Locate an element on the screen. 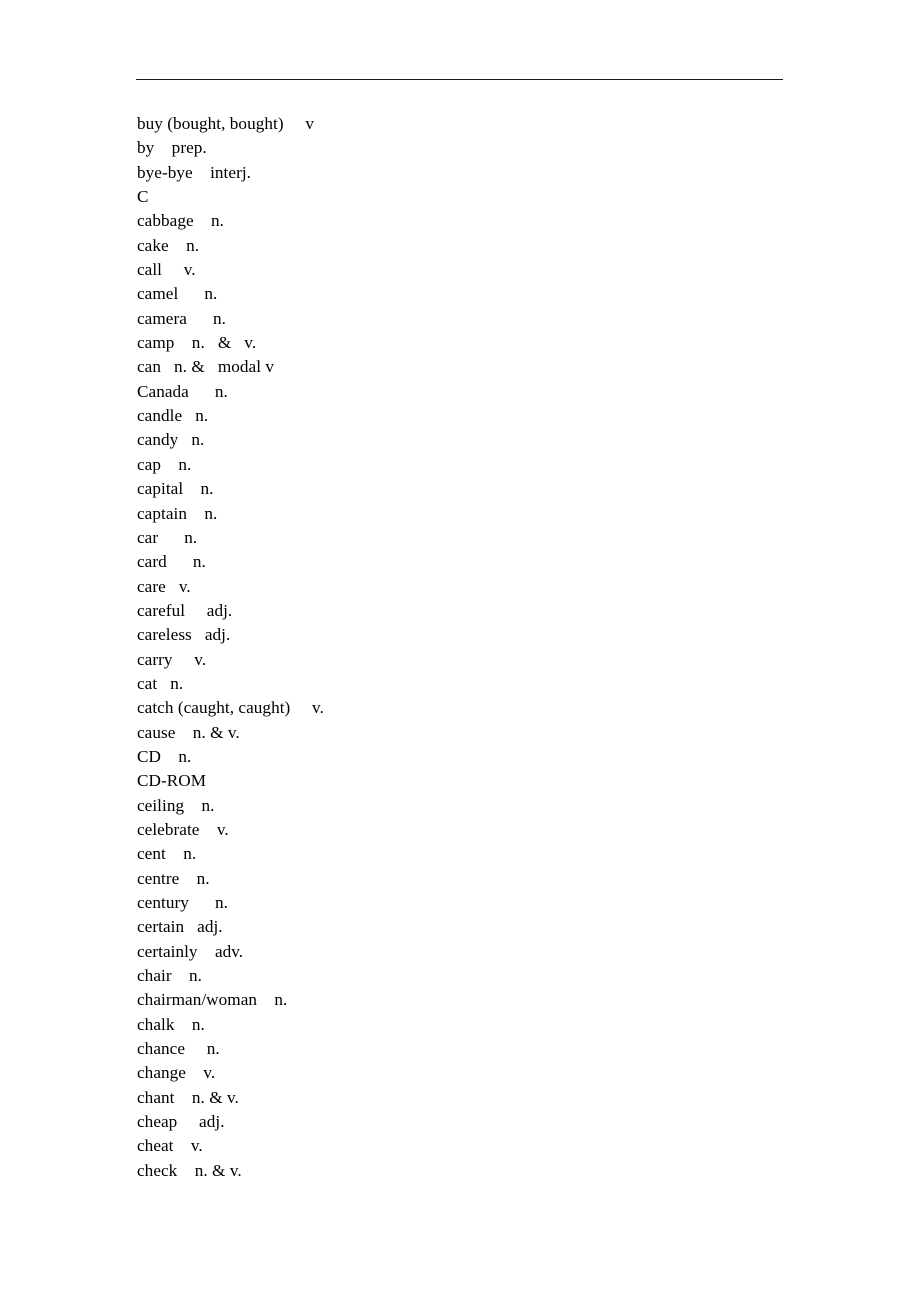  vocabulary-entry: cent n. is located at coordinates (167, 854).